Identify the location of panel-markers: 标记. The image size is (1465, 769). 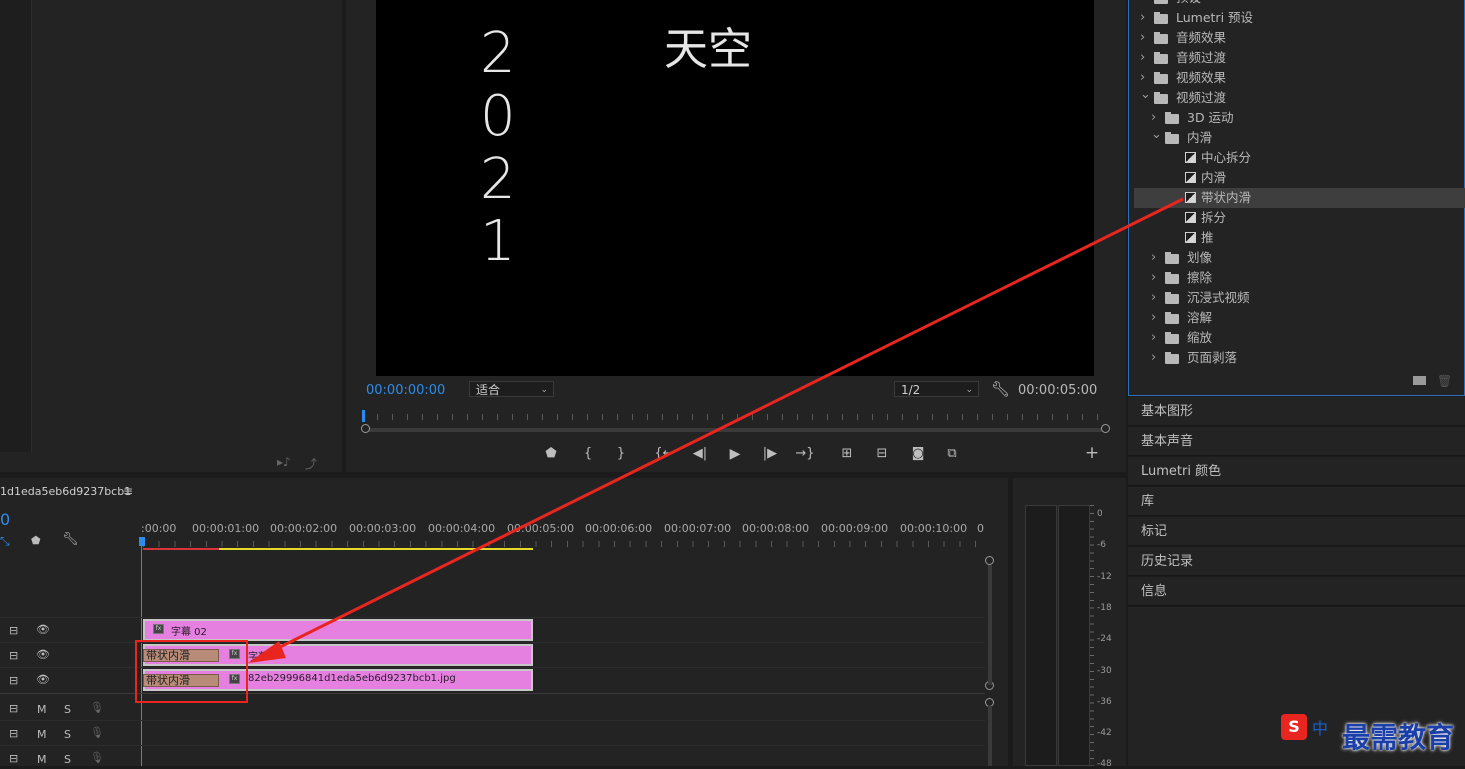
(1296, 531).